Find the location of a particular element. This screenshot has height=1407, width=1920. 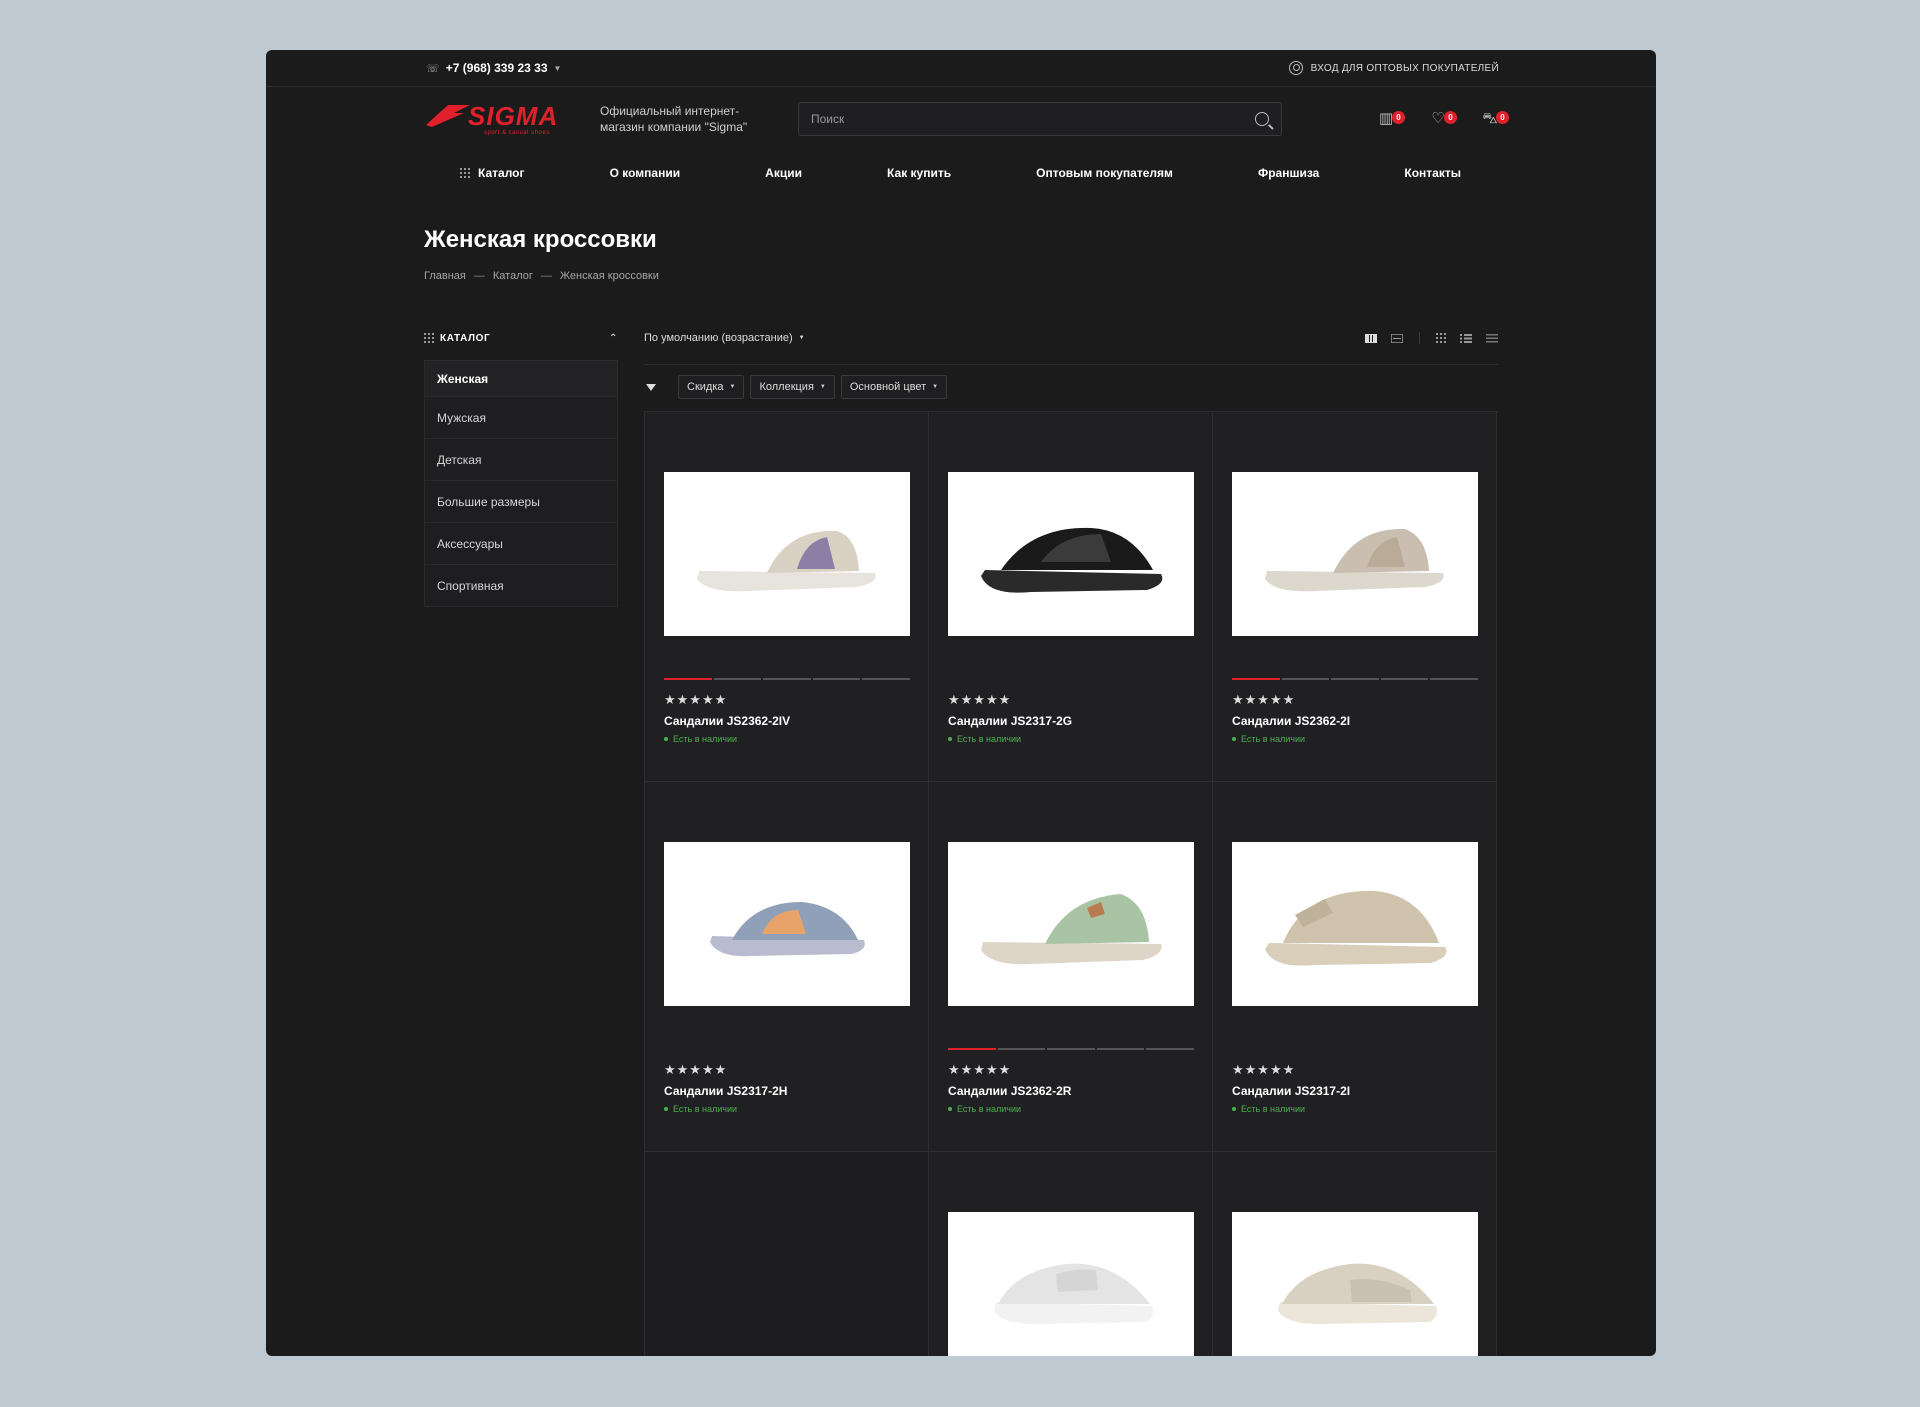

product-title: Сандалии JS2362-2R is located at coordinates (1009, 1091).